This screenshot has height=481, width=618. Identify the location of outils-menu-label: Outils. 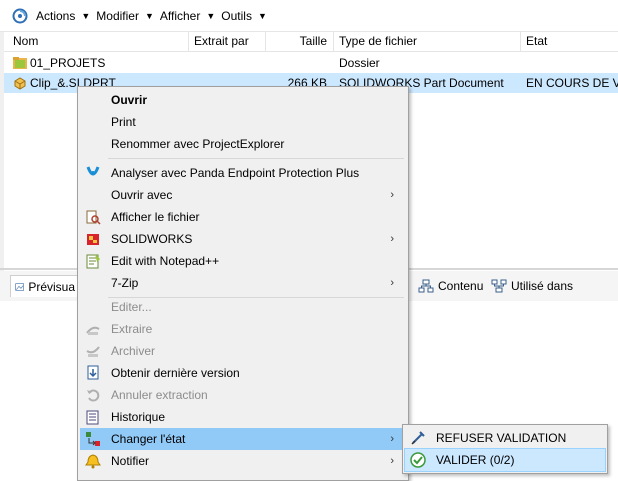
(236, 15).